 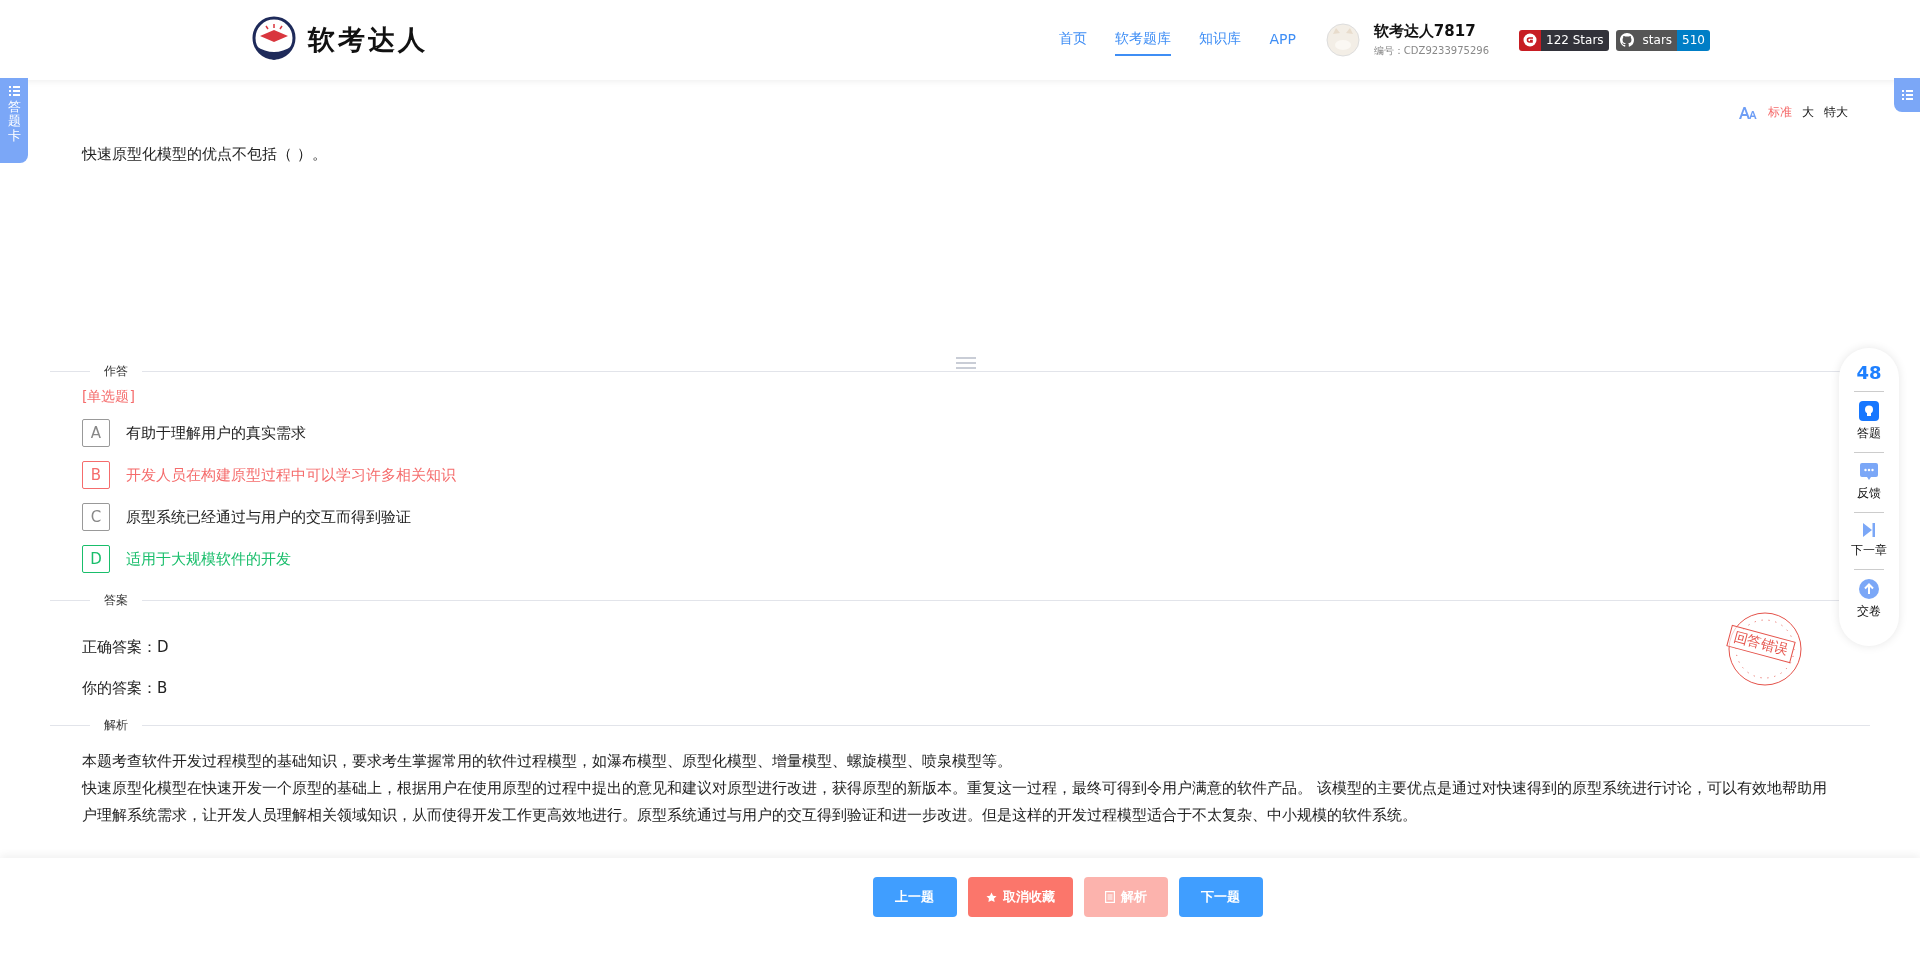 I want to click on footer-button: 下一题, so click(x=1220, y=897).